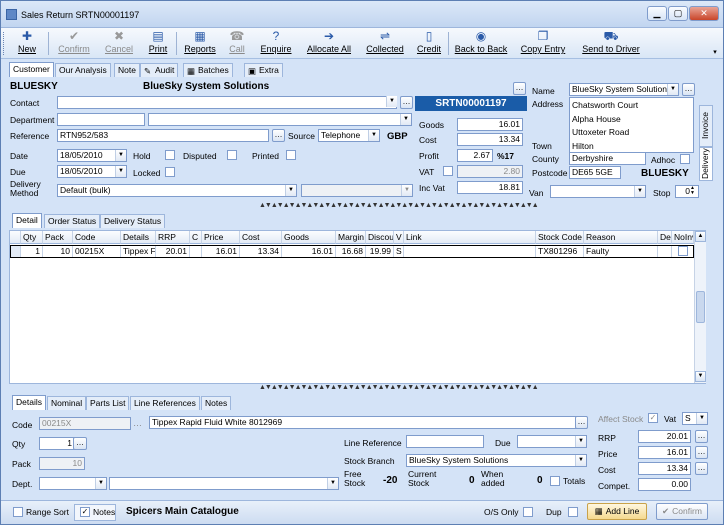 The image size is (724, 525). Describe the element at coordinates (237, 43) in the screenshot. I see `toolbar-call-button: ☎ Call` at that location.